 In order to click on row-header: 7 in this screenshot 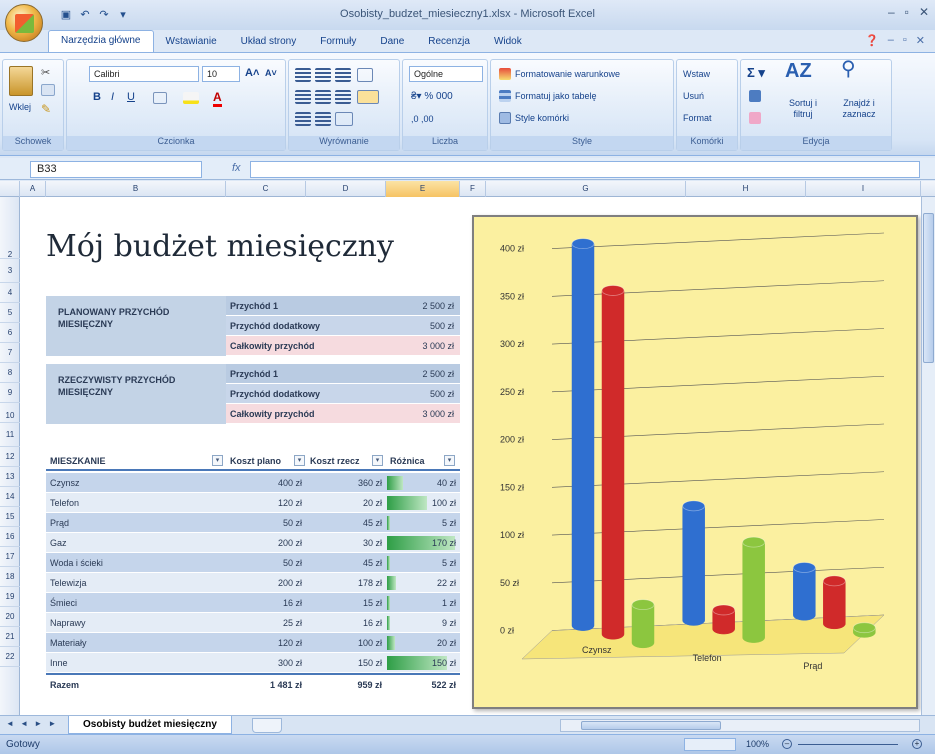, I will do `click(10, 353)`.